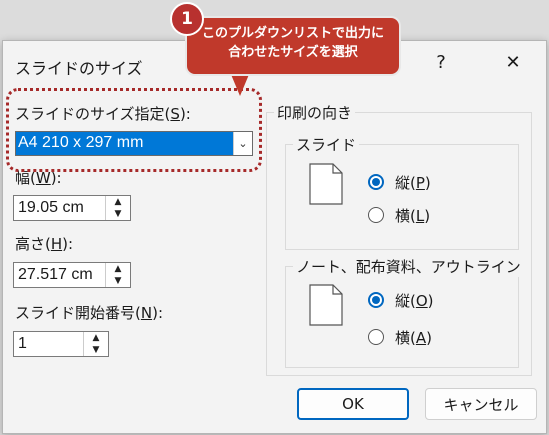  Describe the element at coordinates (293, 52) in the screenshot. I see `callout-line-2: 合わせたサイズを選択` at that location.